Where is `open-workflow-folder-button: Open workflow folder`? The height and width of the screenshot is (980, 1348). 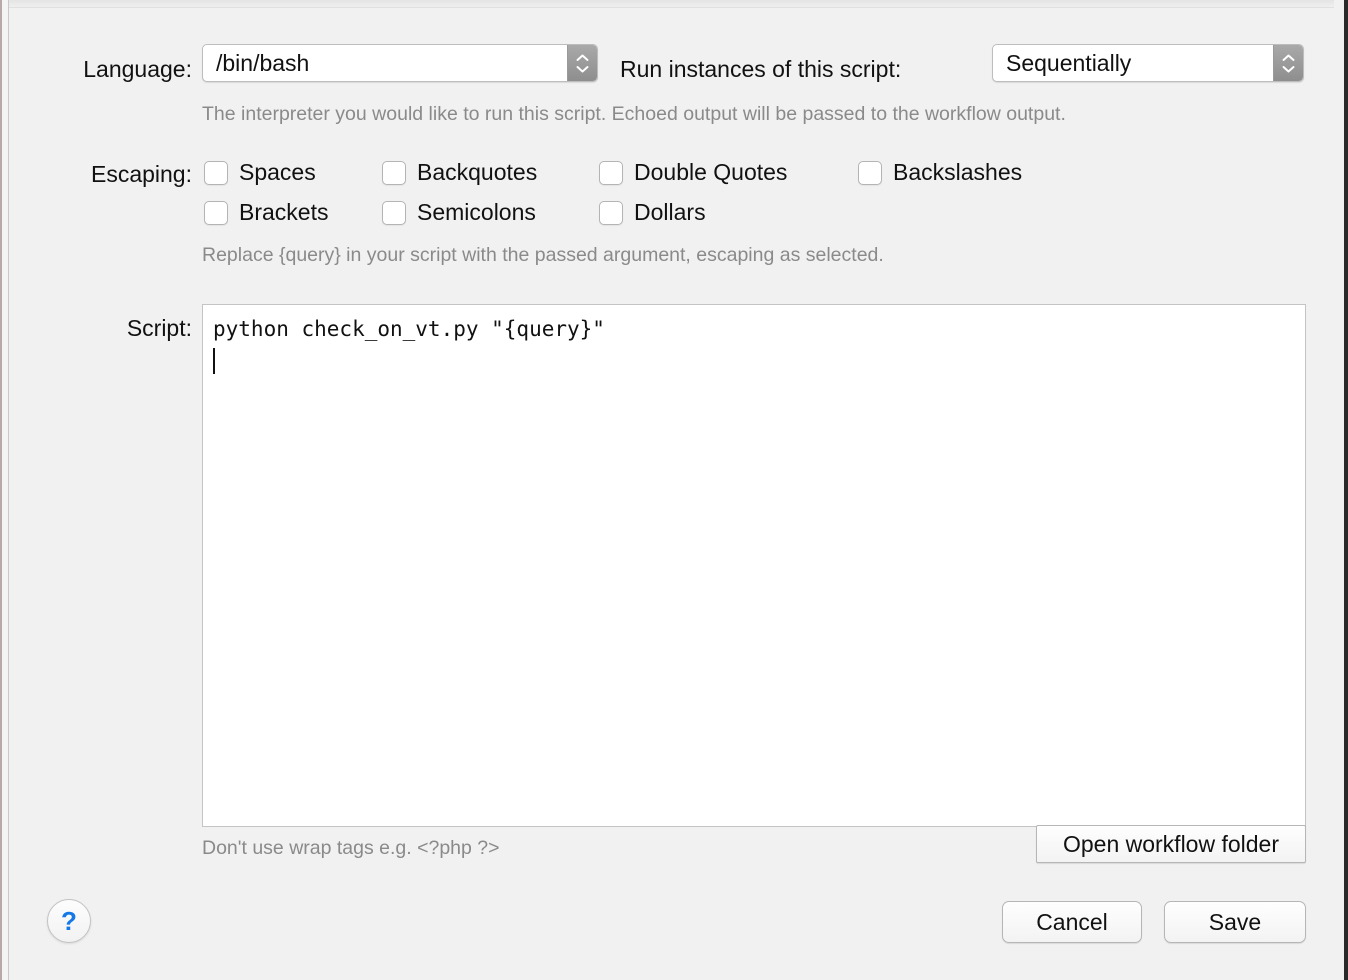
open-workflow-folder-button: Open workflow folder is located at coordinates (1171, 844).